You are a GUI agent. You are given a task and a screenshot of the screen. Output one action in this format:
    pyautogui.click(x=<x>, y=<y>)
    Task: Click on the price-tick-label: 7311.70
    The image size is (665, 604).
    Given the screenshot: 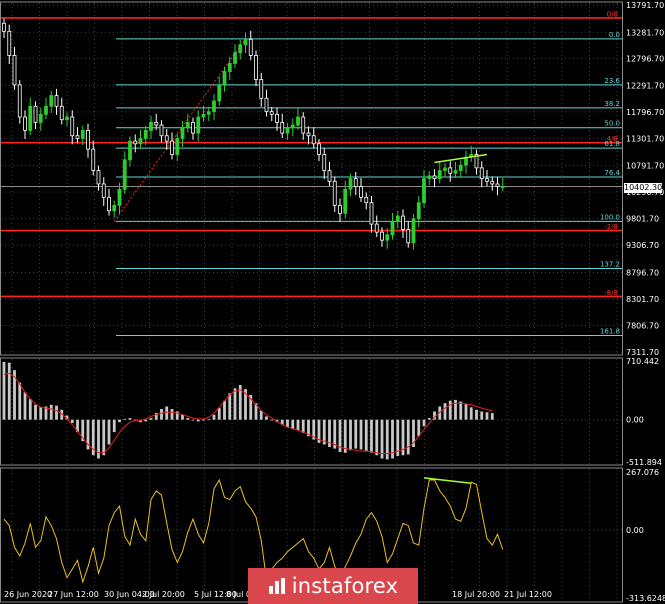 What is the action you would take?
    pyautogui.click(x=642, y=352)
    